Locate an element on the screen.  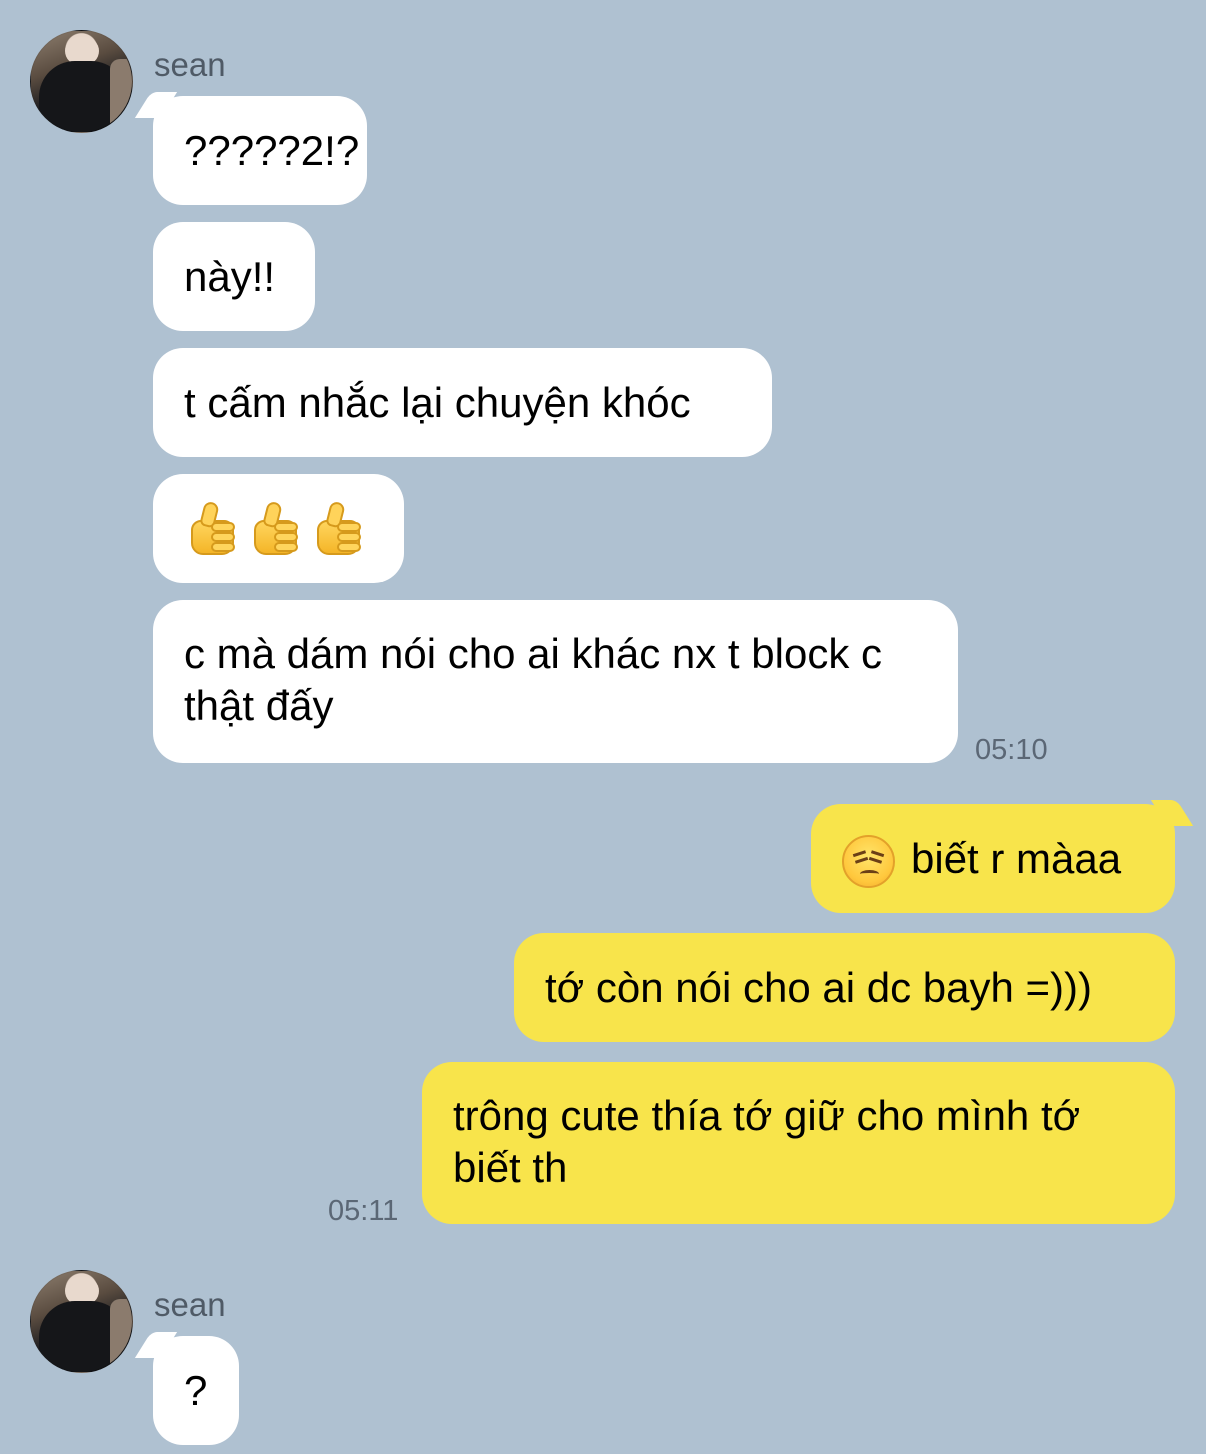
timestamp-1: 05:10 is located at coordinates (1011, 750).